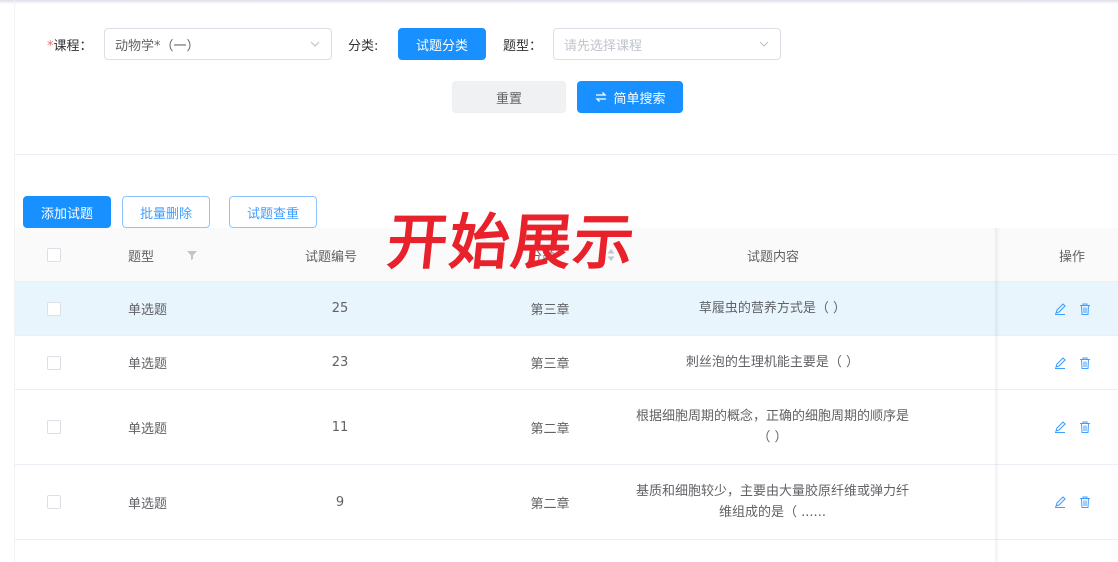 Image resolution: width=1118 pixels, height=562 pixels. I want to click on course-select: 动物学*（一）, so click(218, 44).